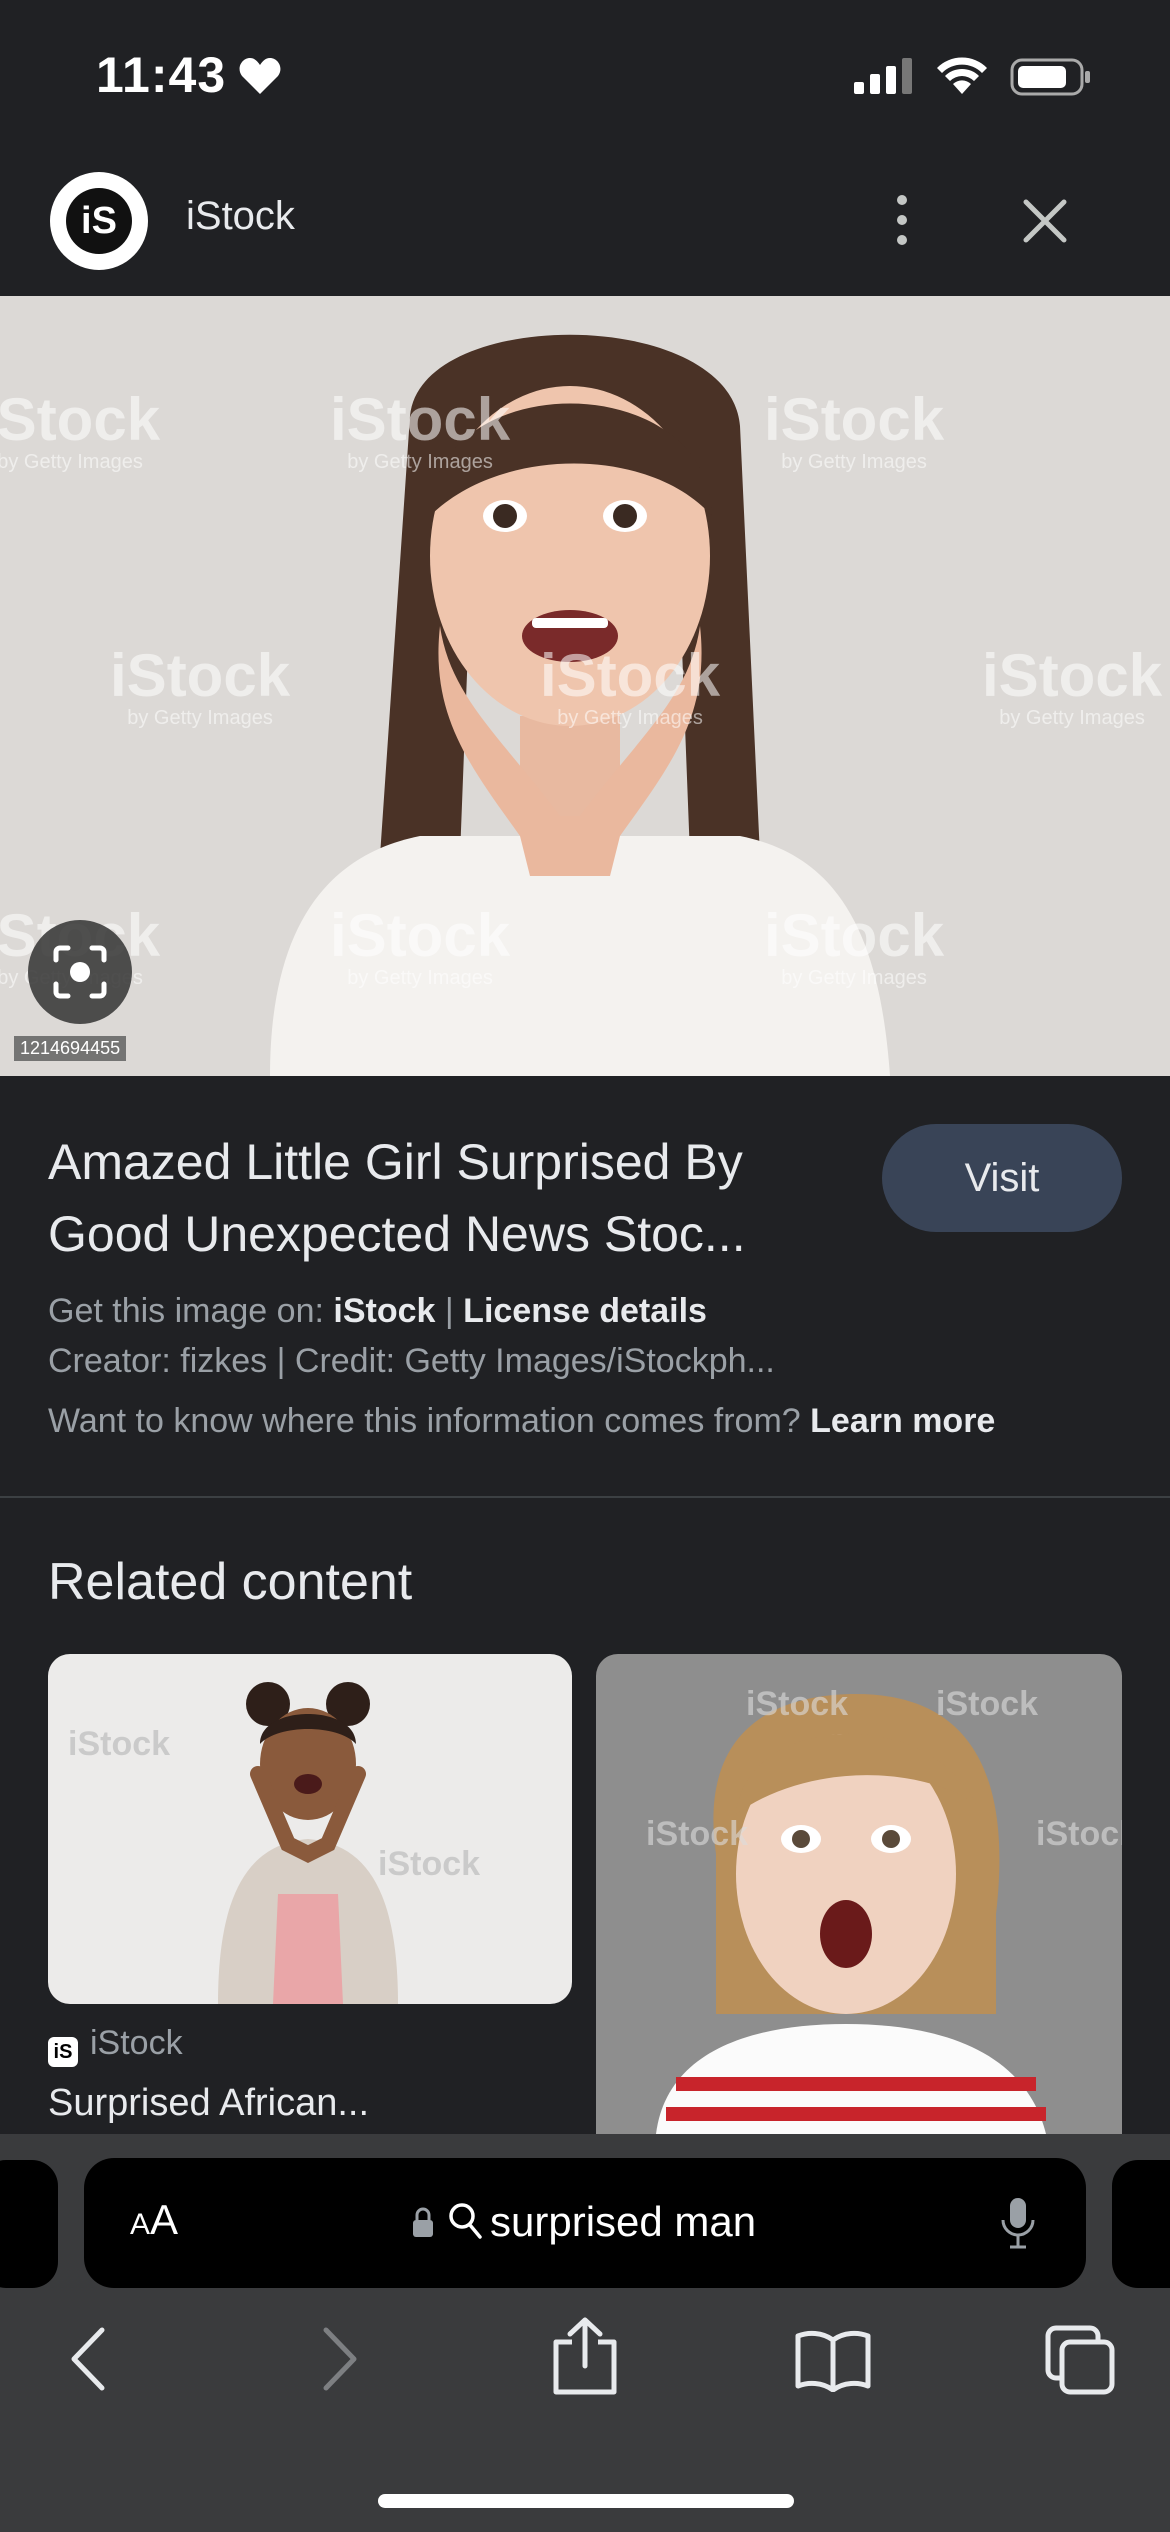  Describe the element at coordinates (63, 2052) in the screenshot. I see `istock-favicon-icon: iS` at that location.